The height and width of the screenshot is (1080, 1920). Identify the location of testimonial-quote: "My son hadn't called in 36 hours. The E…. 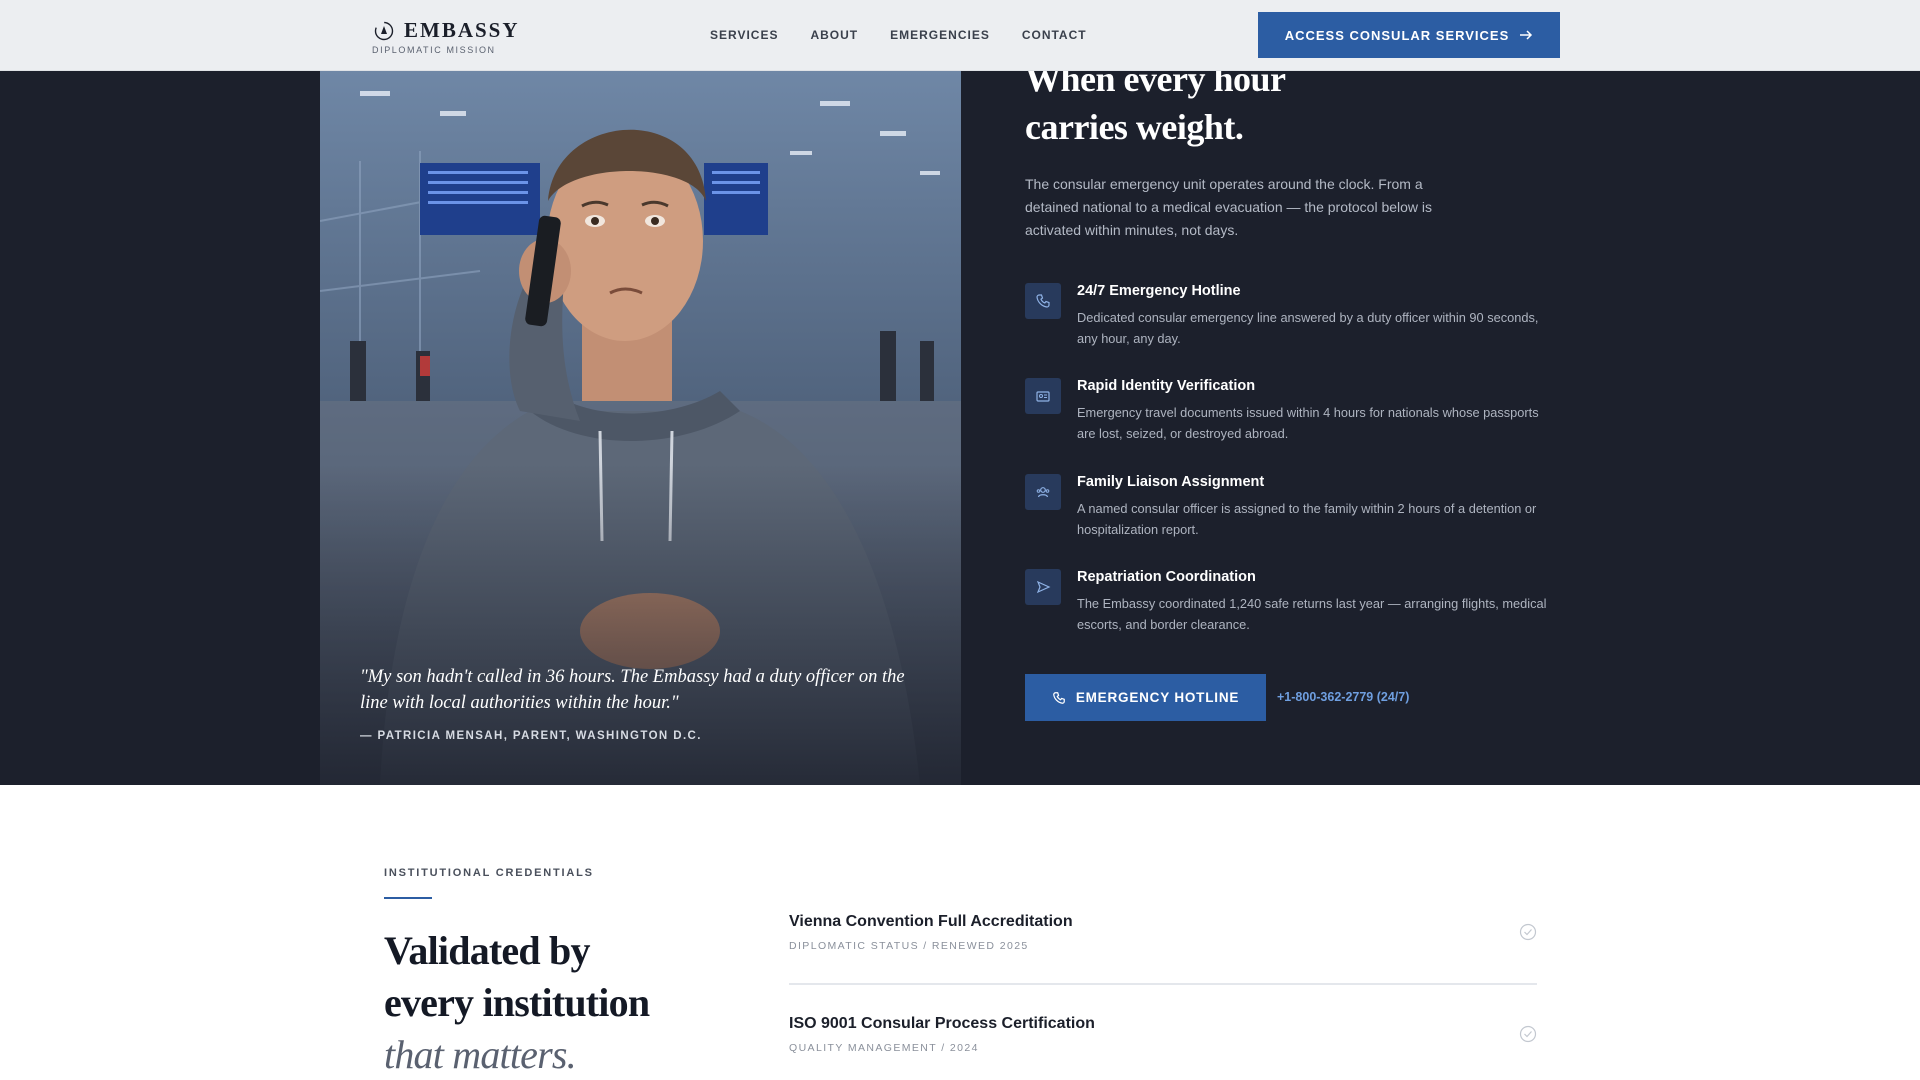
(632, 690).